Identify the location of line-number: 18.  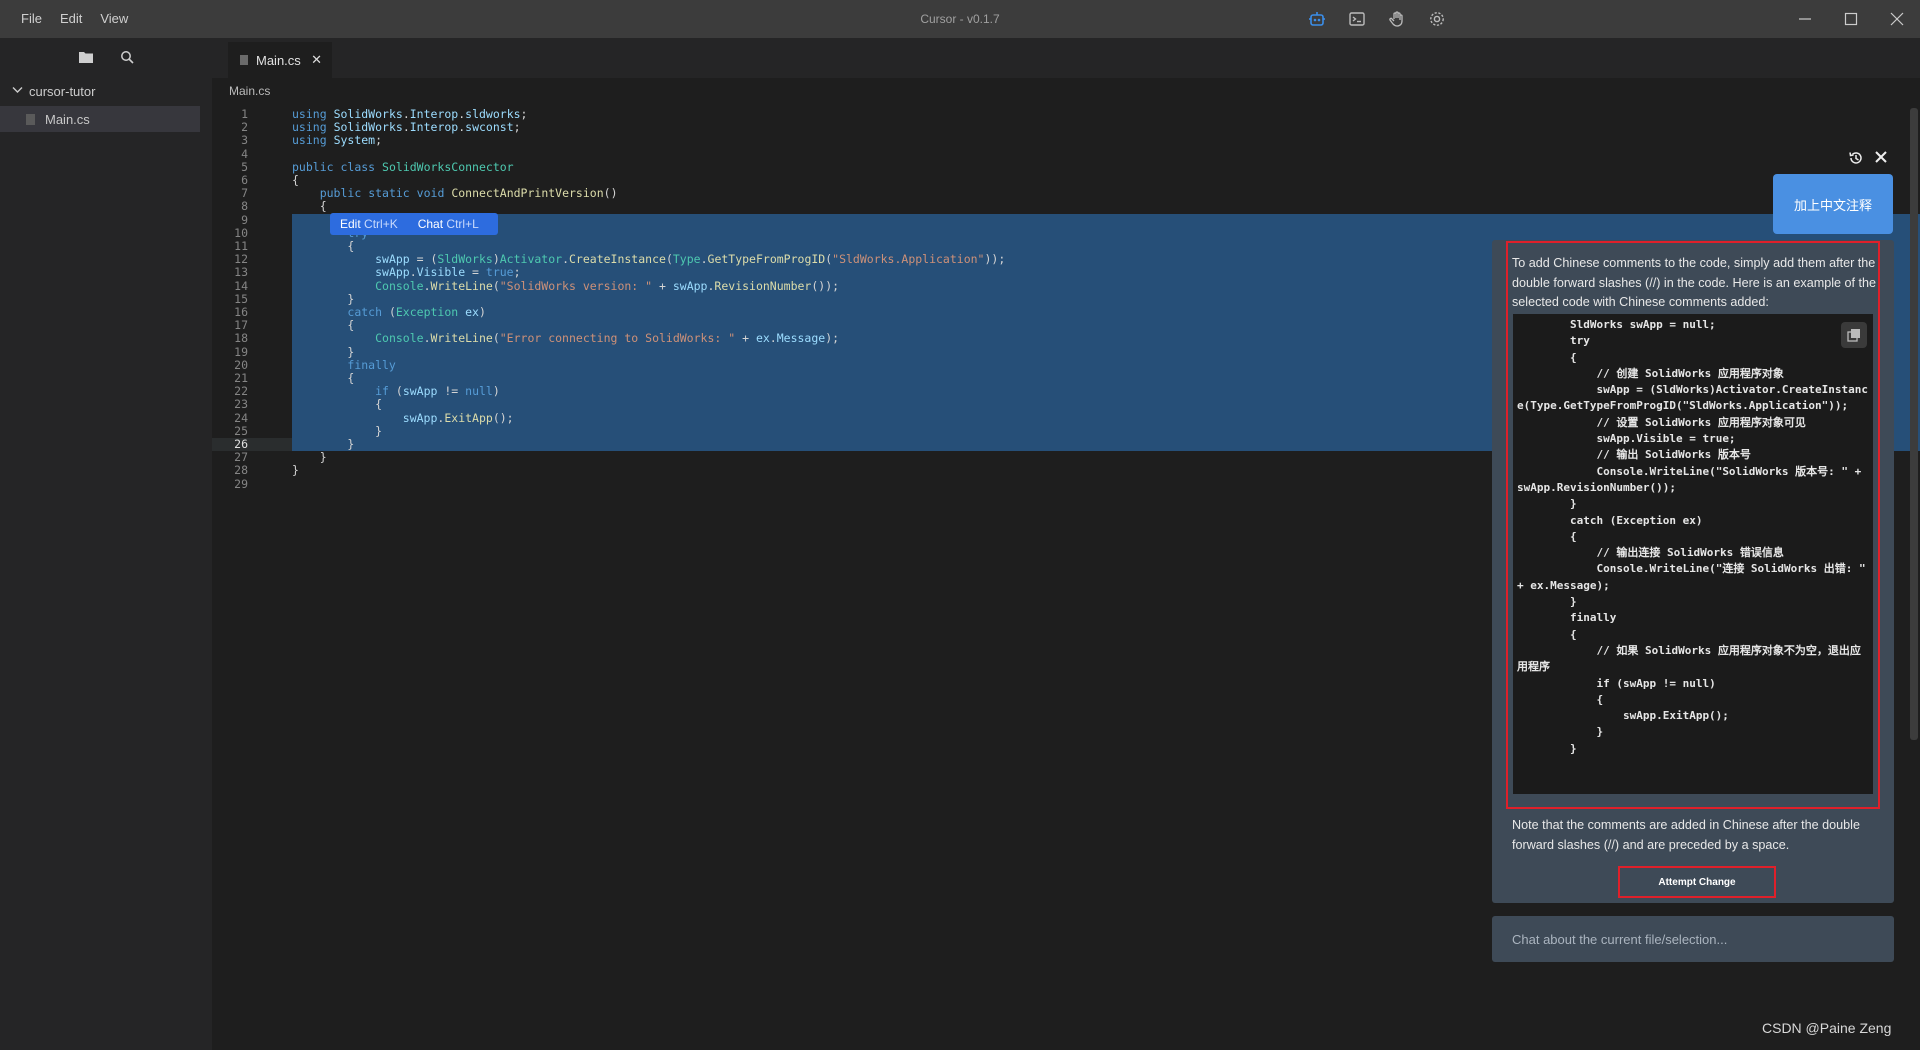
(241, 338).